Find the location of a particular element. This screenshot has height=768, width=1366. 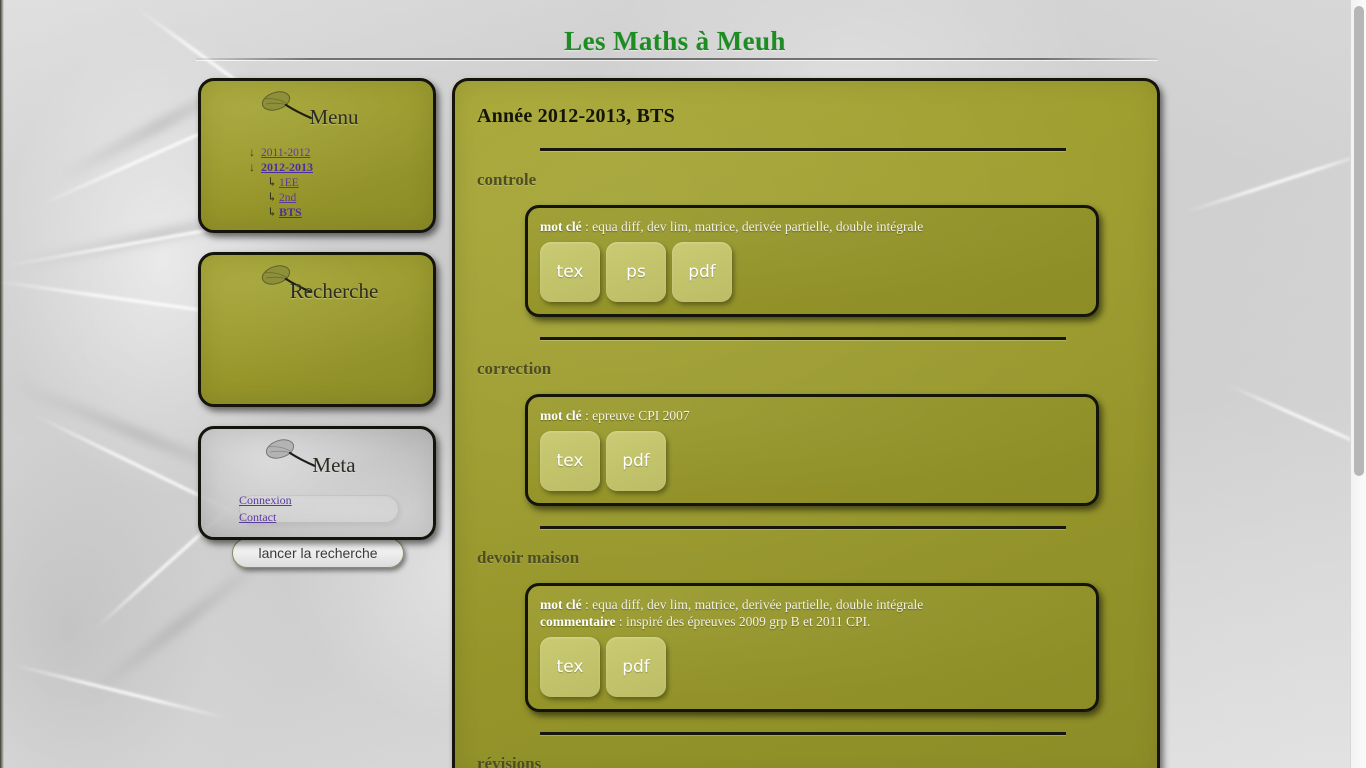

meta-panel-header: Meta is located at coordinates (317, 455).